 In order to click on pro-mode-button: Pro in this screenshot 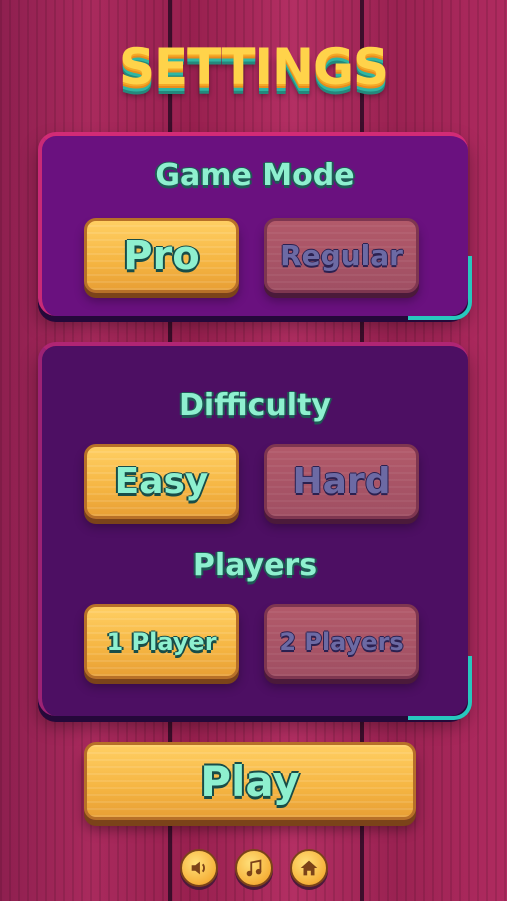, I will do `click(161, 255)`.